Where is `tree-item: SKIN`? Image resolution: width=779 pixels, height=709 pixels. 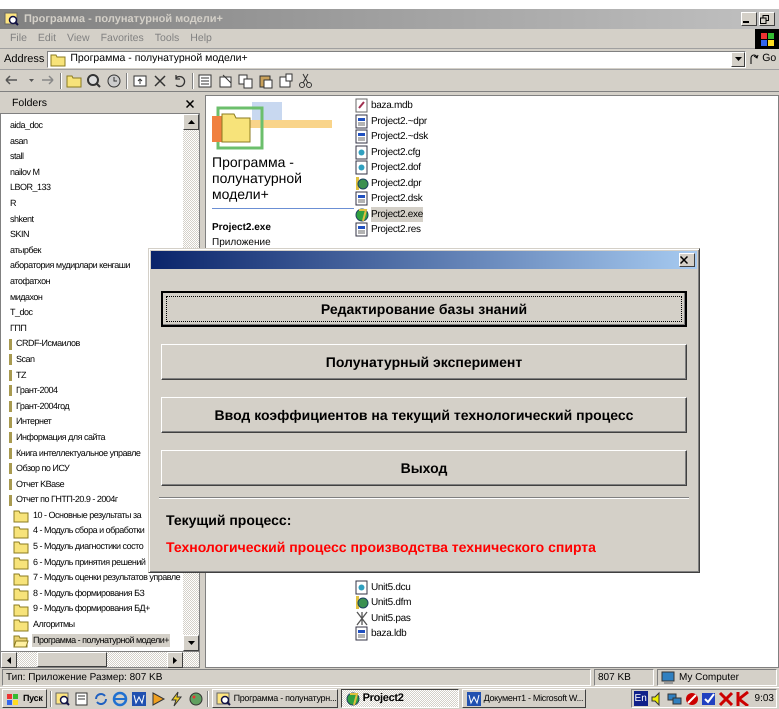 tree-item: SKIN is located at coordinates (19, 235).